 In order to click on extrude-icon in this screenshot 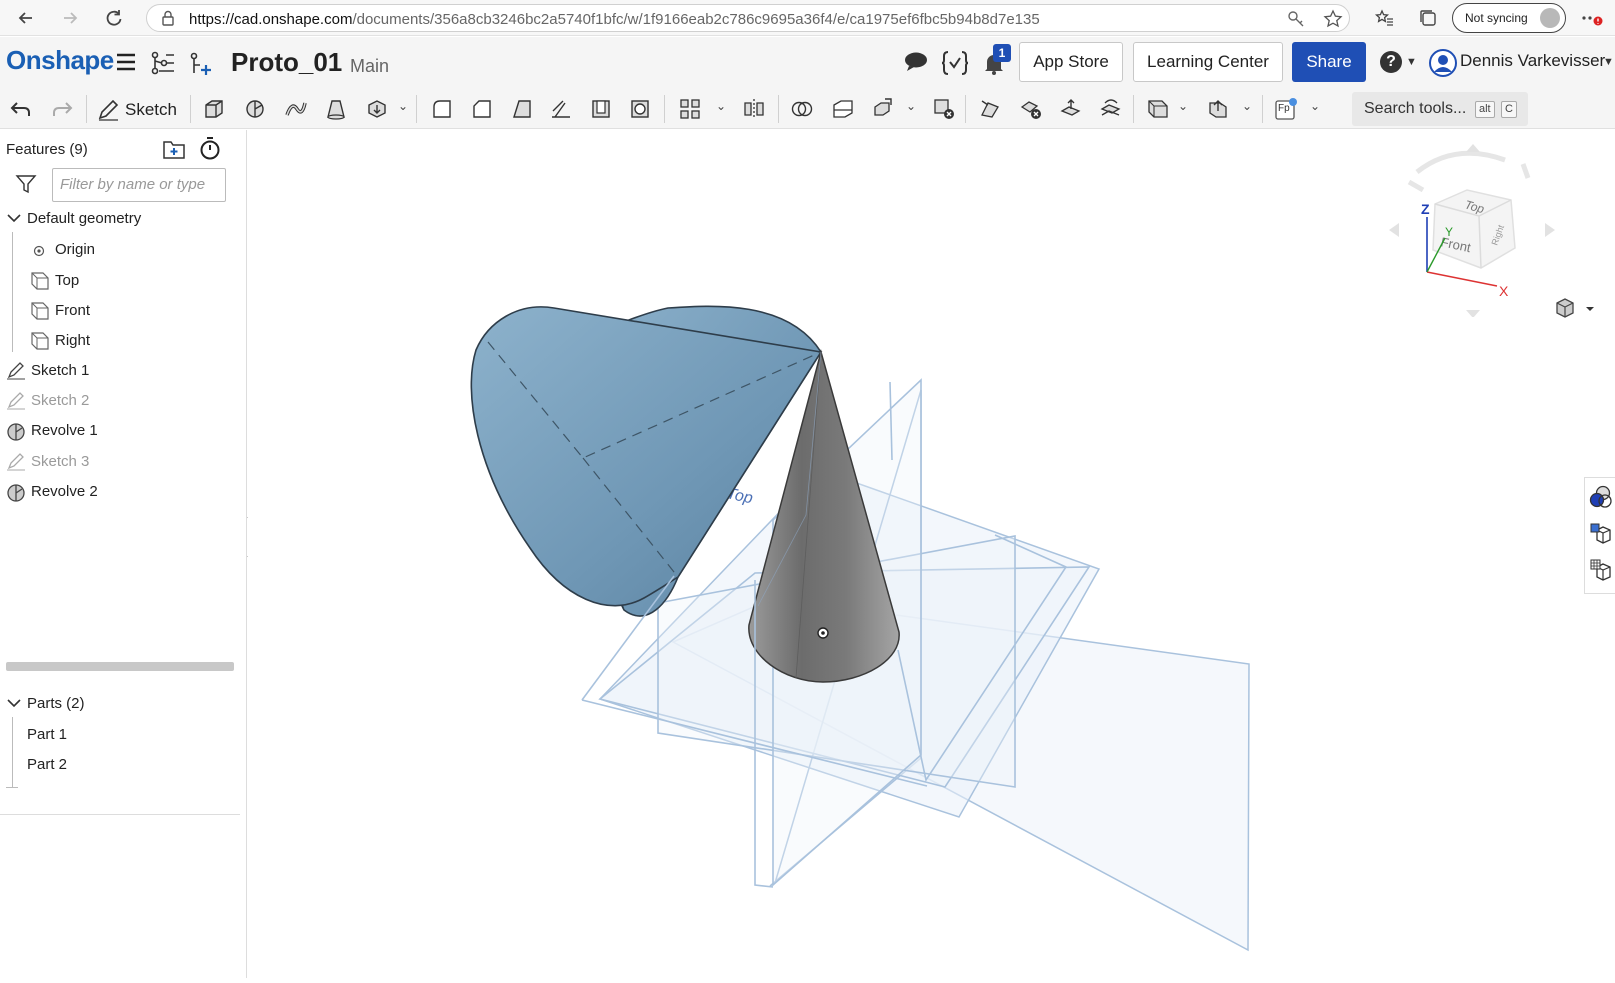, I will do `click(214, 109)`.